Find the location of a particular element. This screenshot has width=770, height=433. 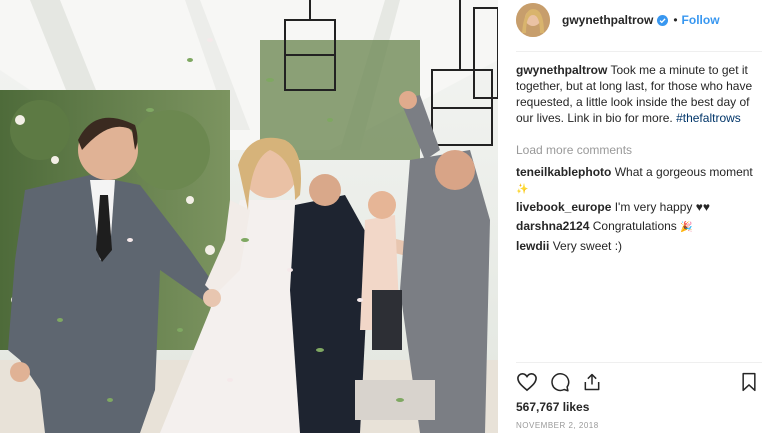

heart-icon is located at coordinates (527, 384).